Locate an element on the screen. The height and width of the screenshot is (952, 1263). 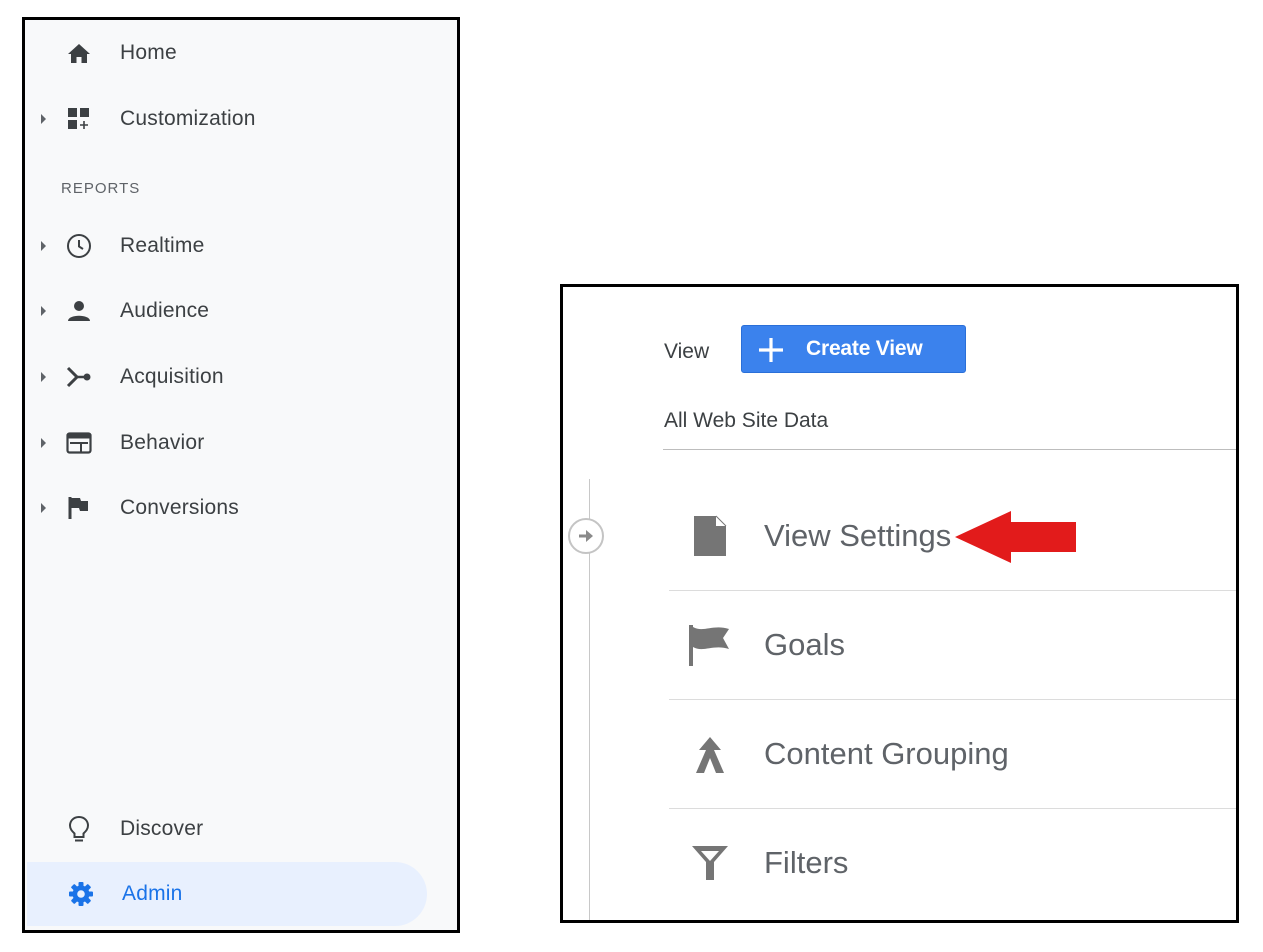
admin-row-label: Filters is located at coordinates (806, 862).